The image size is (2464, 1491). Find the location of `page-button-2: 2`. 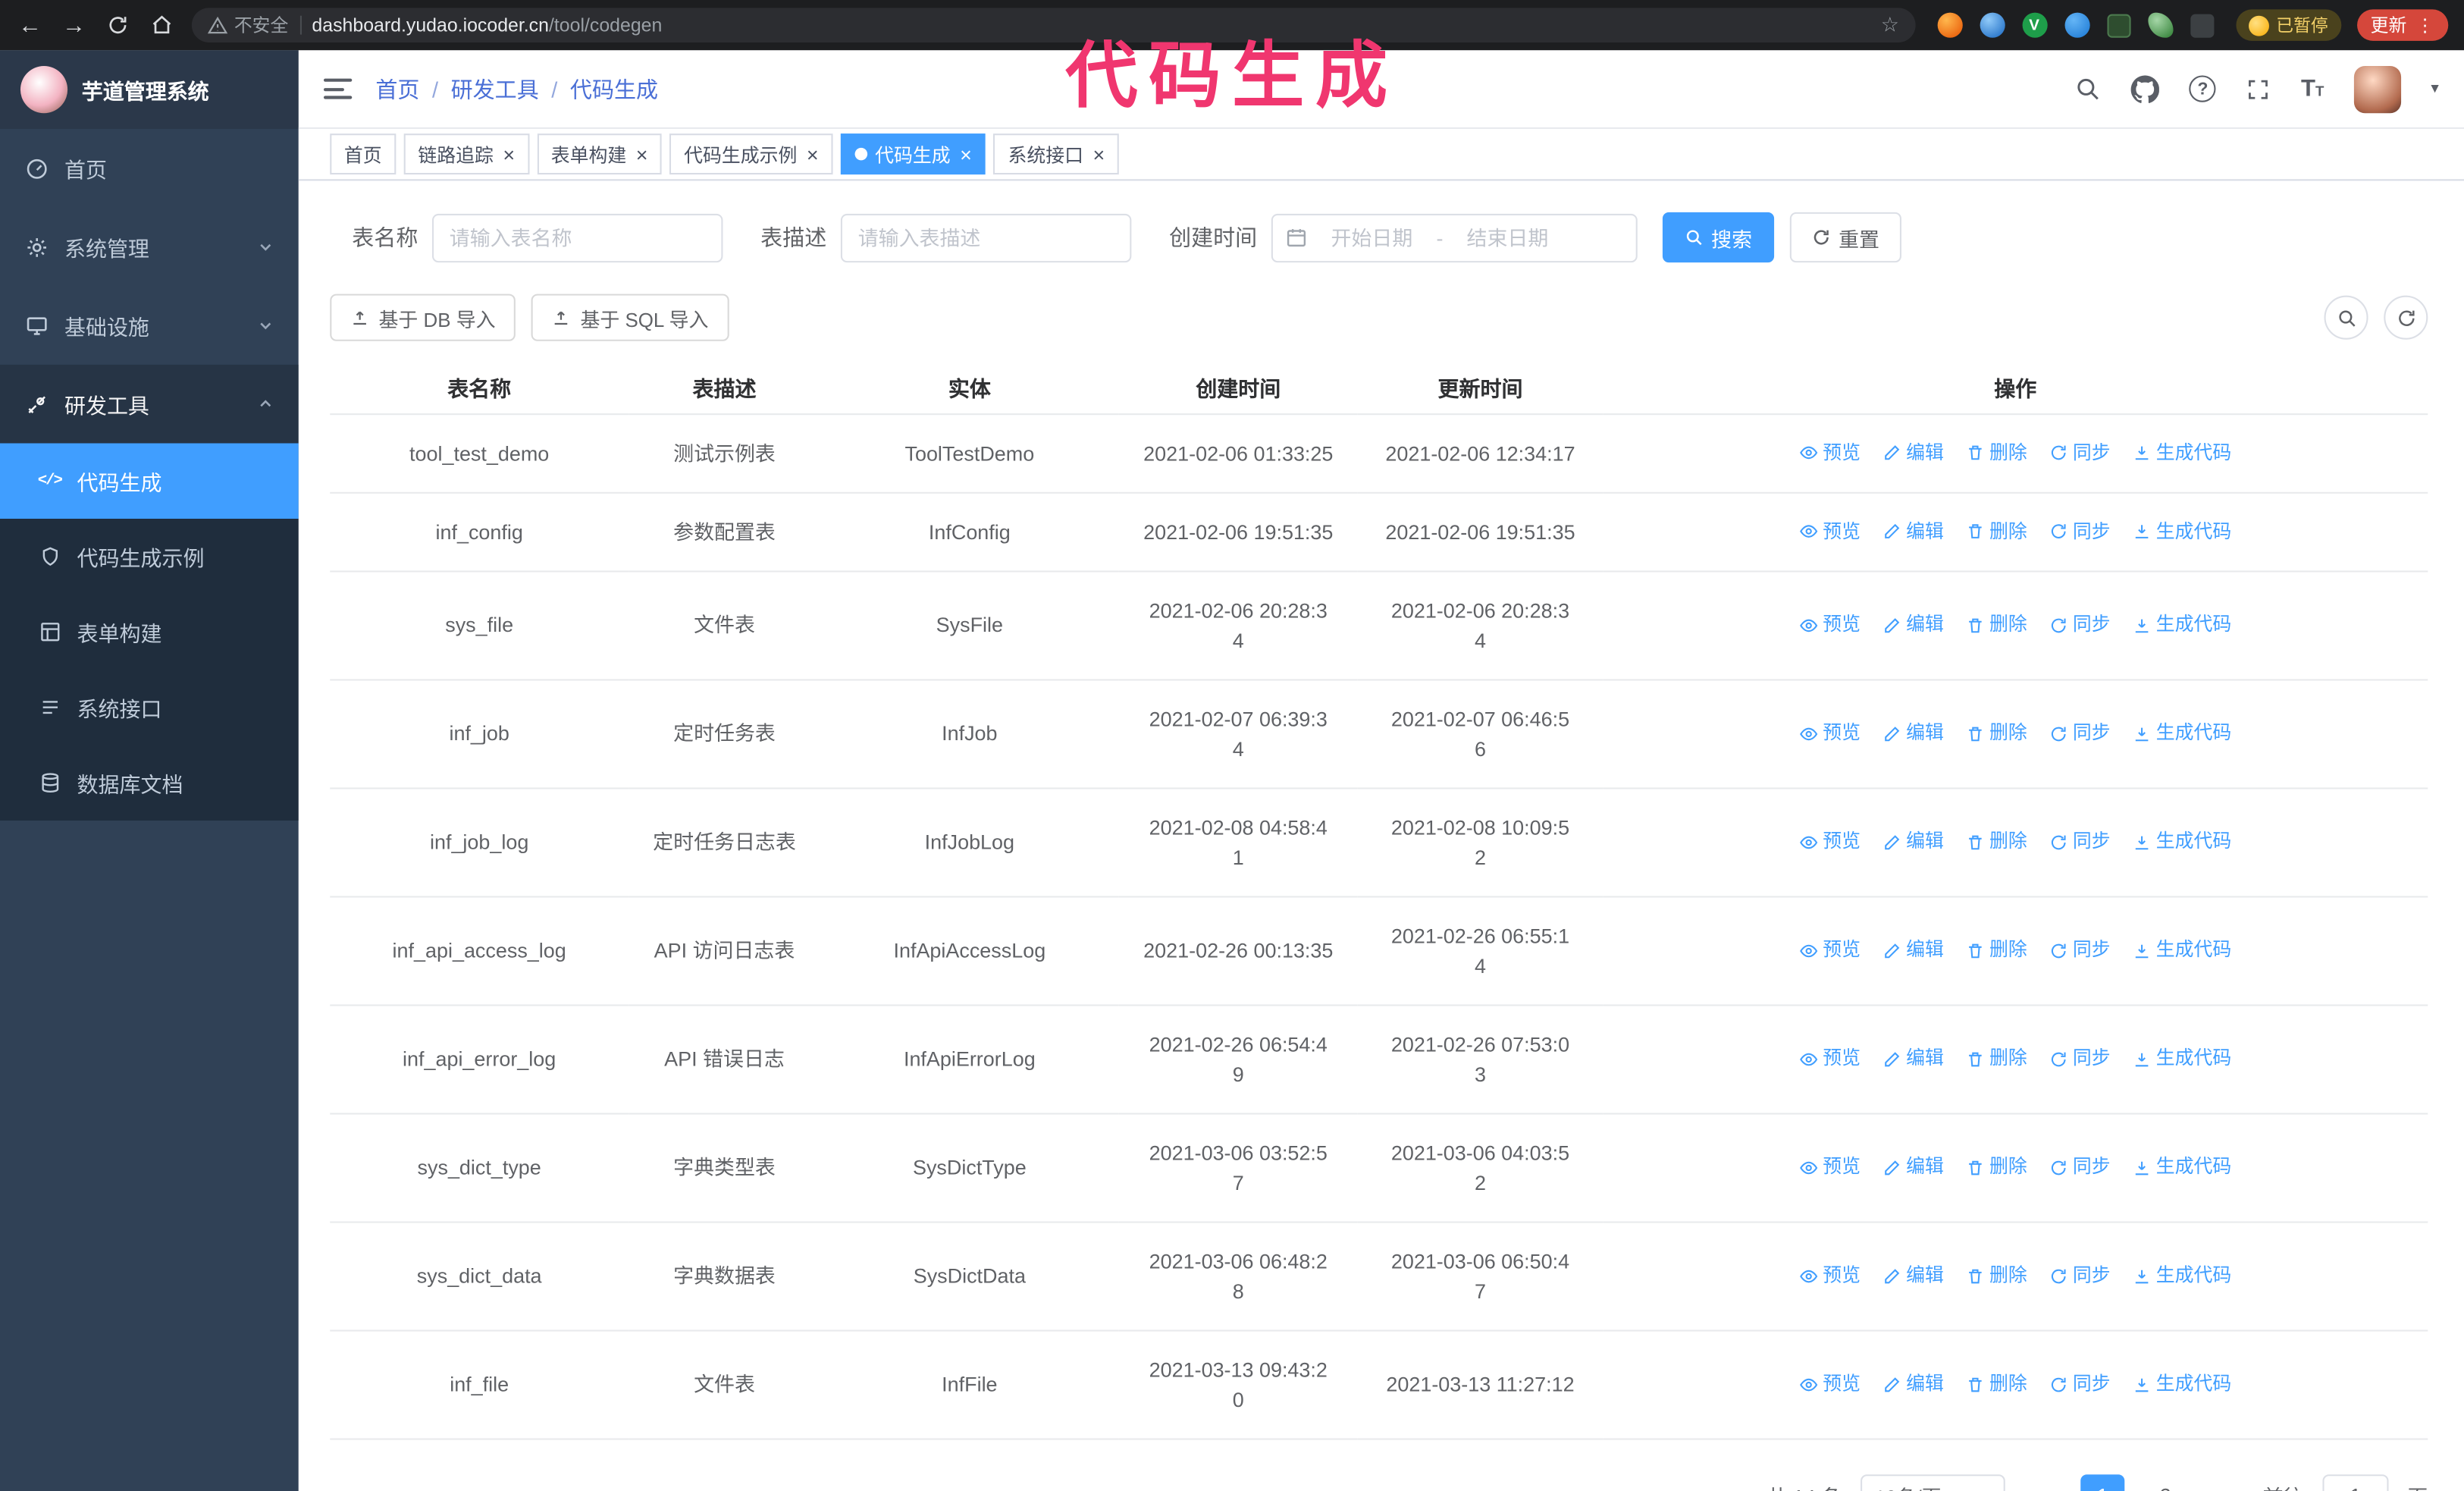

page-button-2: 2 is located at coordinates (2165, 1482).